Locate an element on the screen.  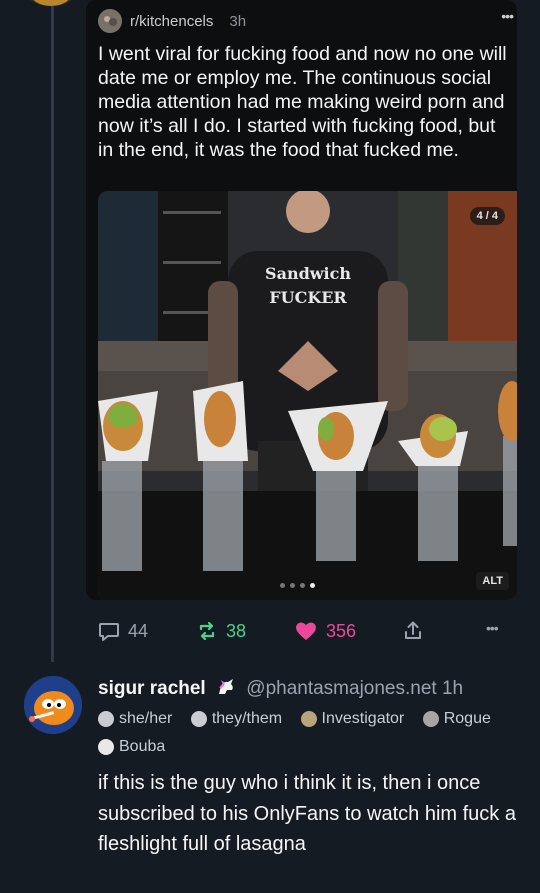
reply-author-line: sigur rachel @phantasmajones.net 1h is located at coordinates (280, 689).